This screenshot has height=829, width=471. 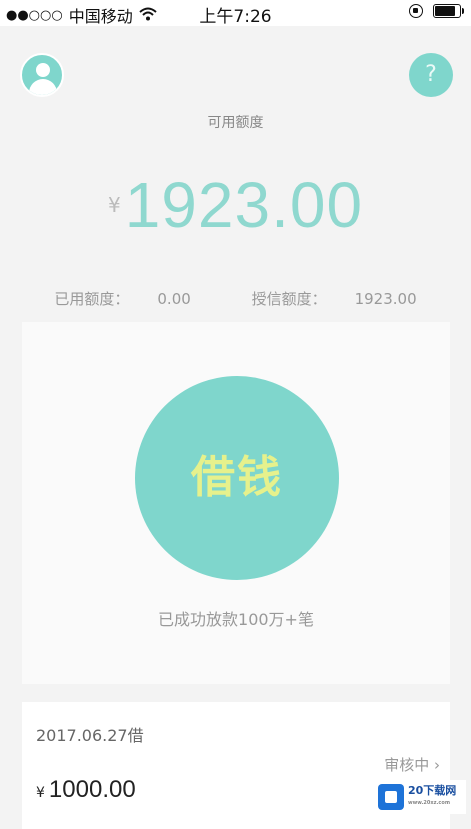 I want to click on orientation-lock-icon, so click(x=416, y=11).